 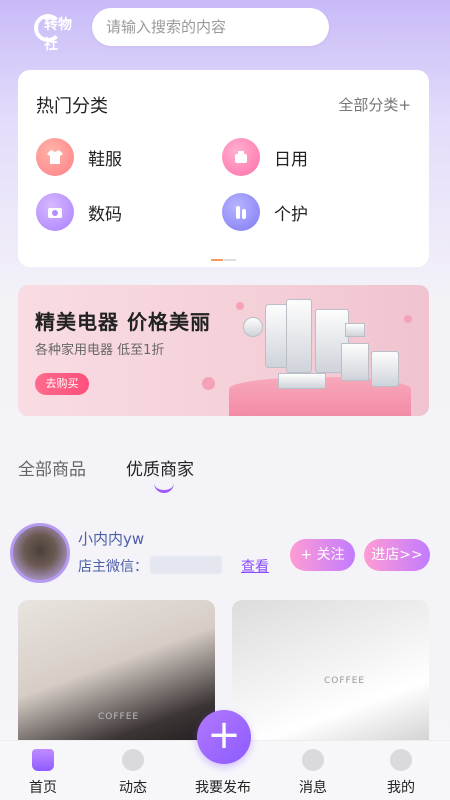 What do you see at coordinates (253, 327) in the screenshot?
I see `fan-image` at bounding box center [253, 327].